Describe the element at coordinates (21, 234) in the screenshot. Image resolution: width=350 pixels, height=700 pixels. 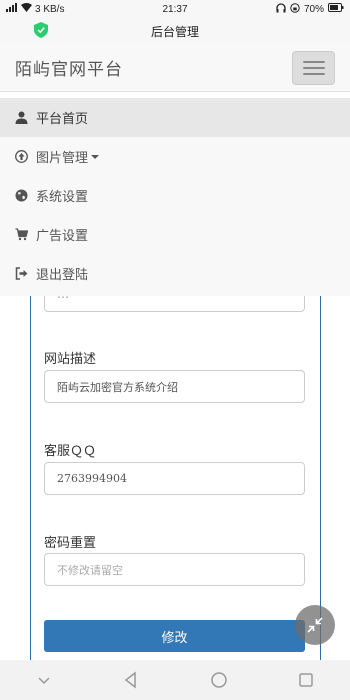
I see `cart-icon` at that location.